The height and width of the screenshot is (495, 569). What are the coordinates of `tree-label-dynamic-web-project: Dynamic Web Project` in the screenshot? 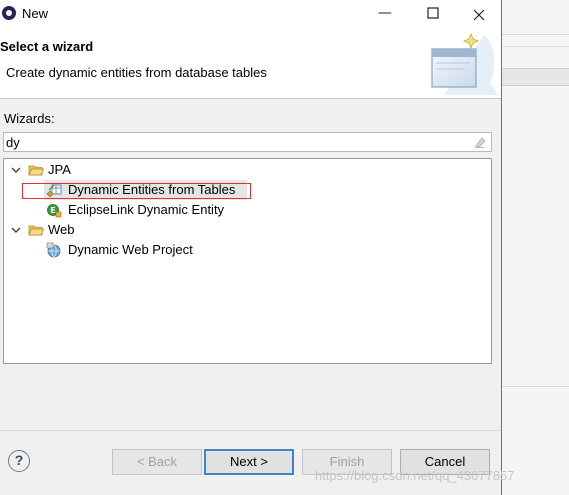 It's located at (130, 249).